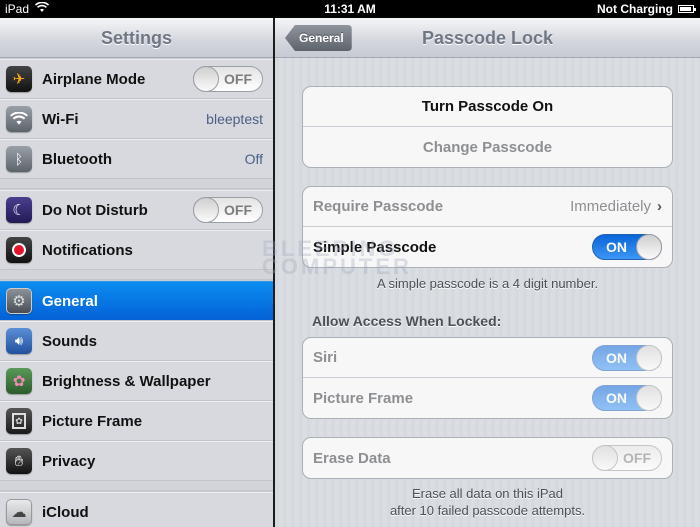 This screenshot has height=527, width=700. What do you see at coordinates (487, 358) in the screenshot?
I see `siri-row: Siri ON` at bounding box center [487, 358].